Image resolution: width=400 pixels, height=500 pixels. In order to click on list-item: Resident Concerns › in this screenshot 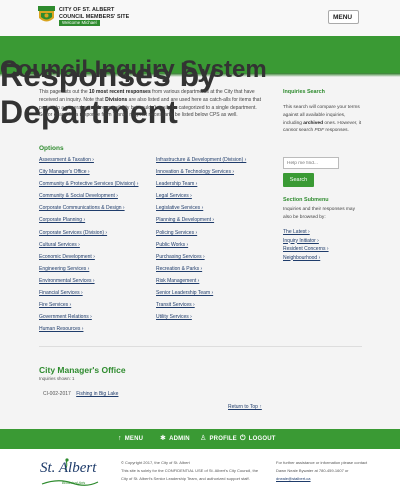, I will do `click(306, 250)`.